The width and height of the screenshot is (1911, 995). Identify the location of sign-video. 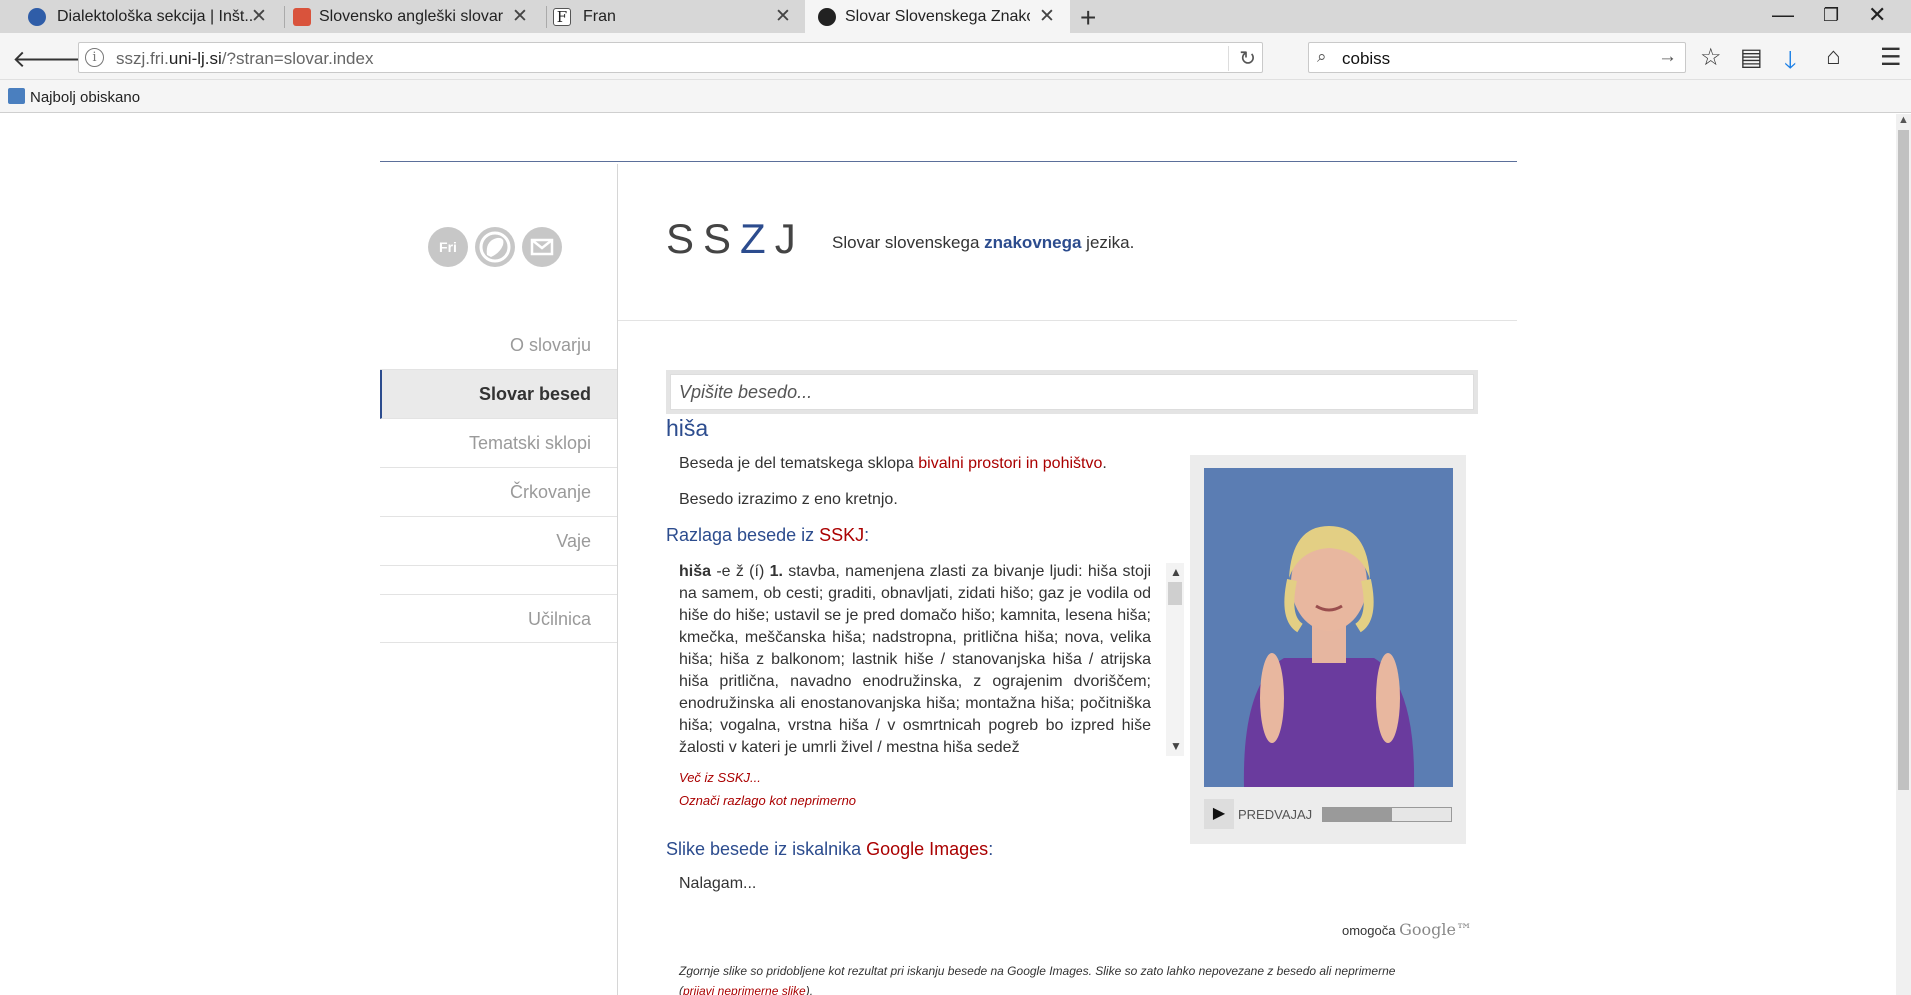
(1328, 627).